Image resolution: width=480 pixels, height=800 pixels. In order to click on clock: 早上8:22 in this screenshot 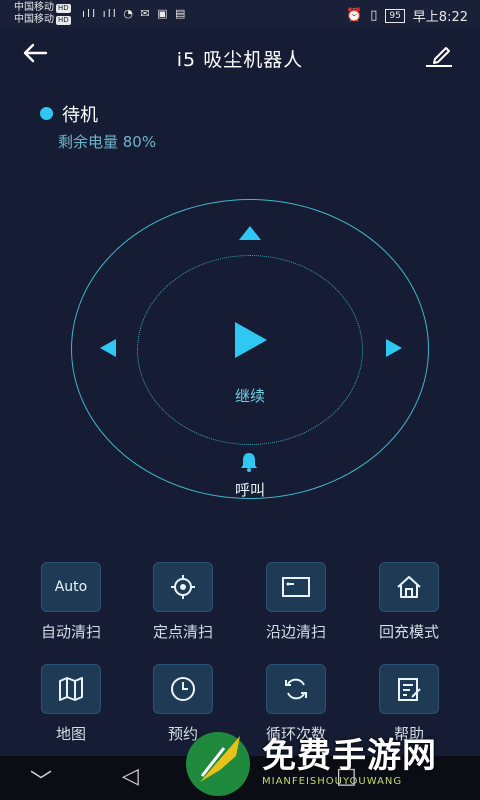, I will do `click(440, 17)`.